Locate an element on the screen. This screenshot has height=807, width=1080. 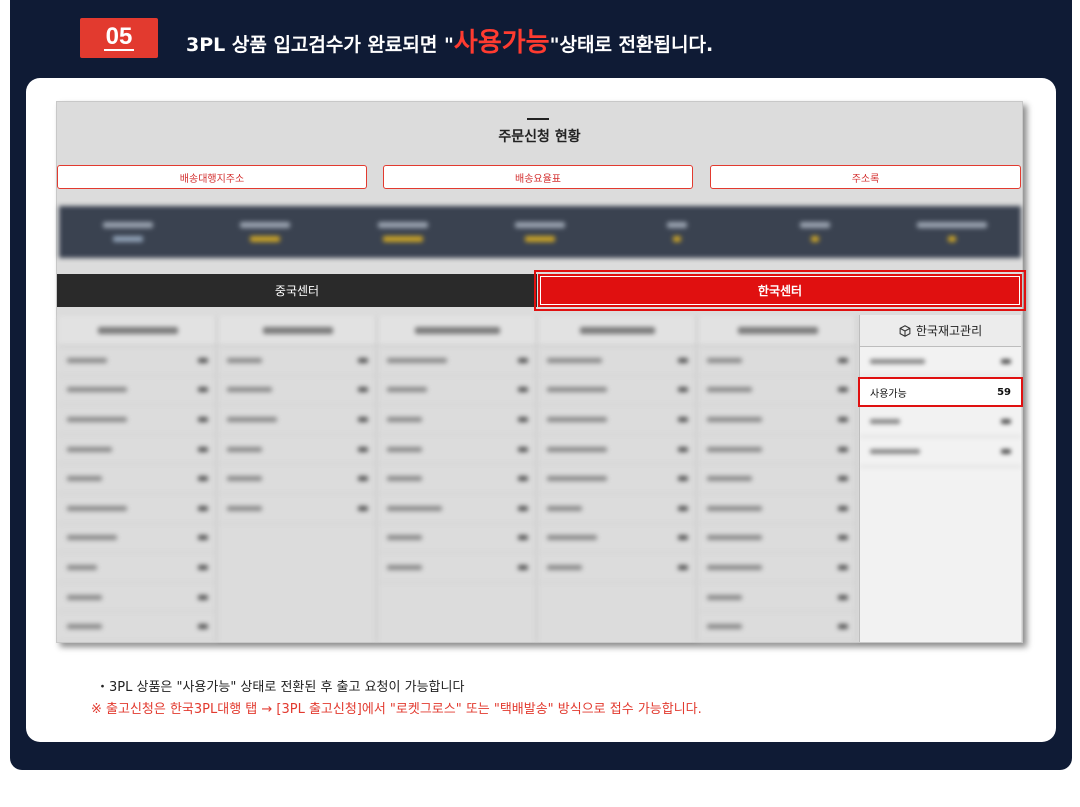
headline-suffix: "상태로 전환됩니다. is located at coordinates (631, 45).